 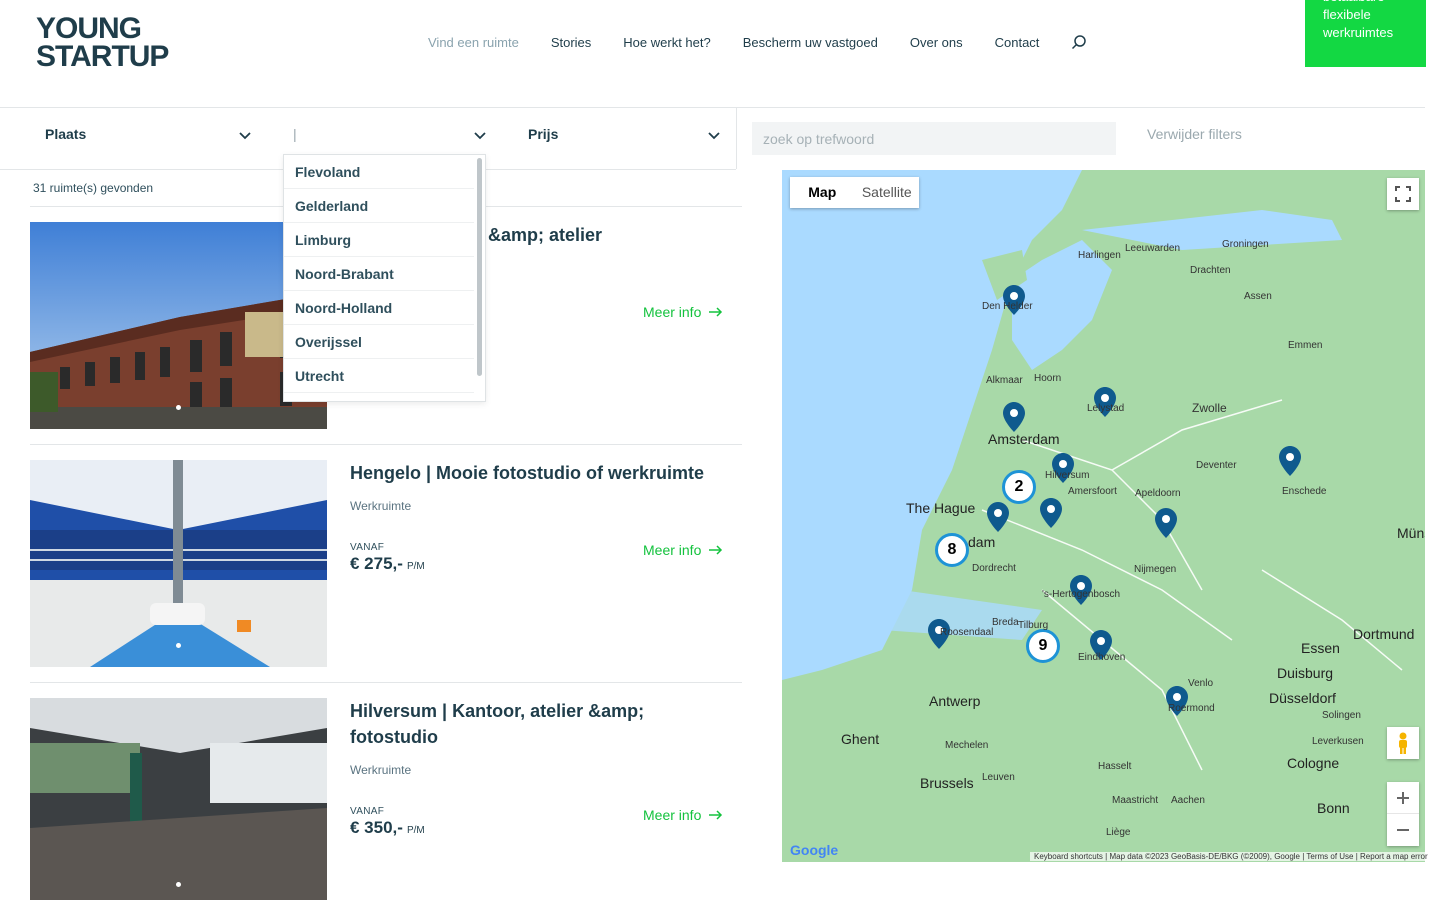 I want to click on cta-button: betaalbare flexibele werkruimtes, so click(x=1365, y=33).